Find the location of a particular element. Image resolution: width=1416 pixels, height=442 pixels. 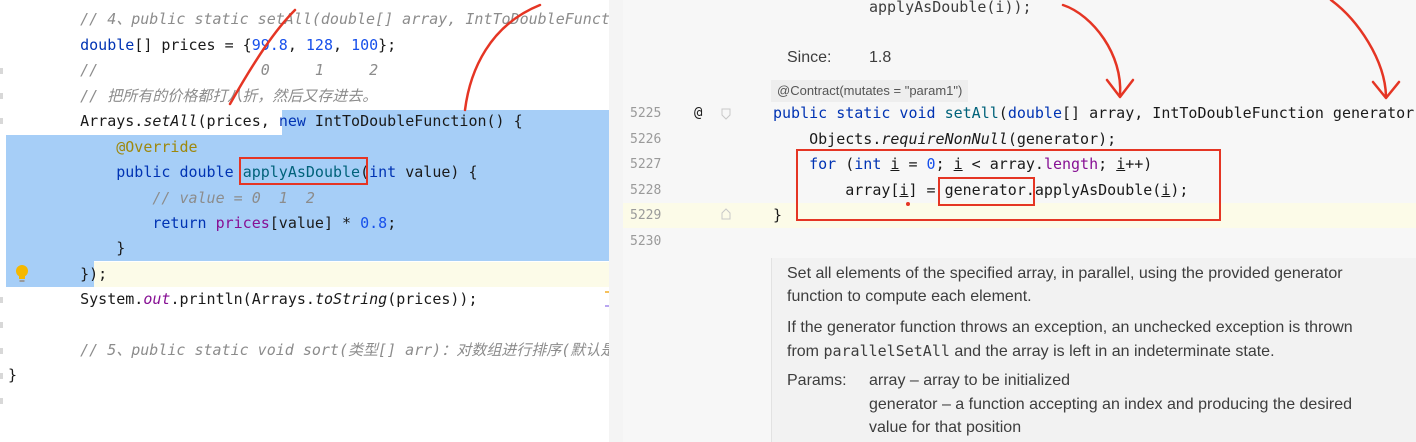

annotation-arrows is located at coordinates (385, 57).